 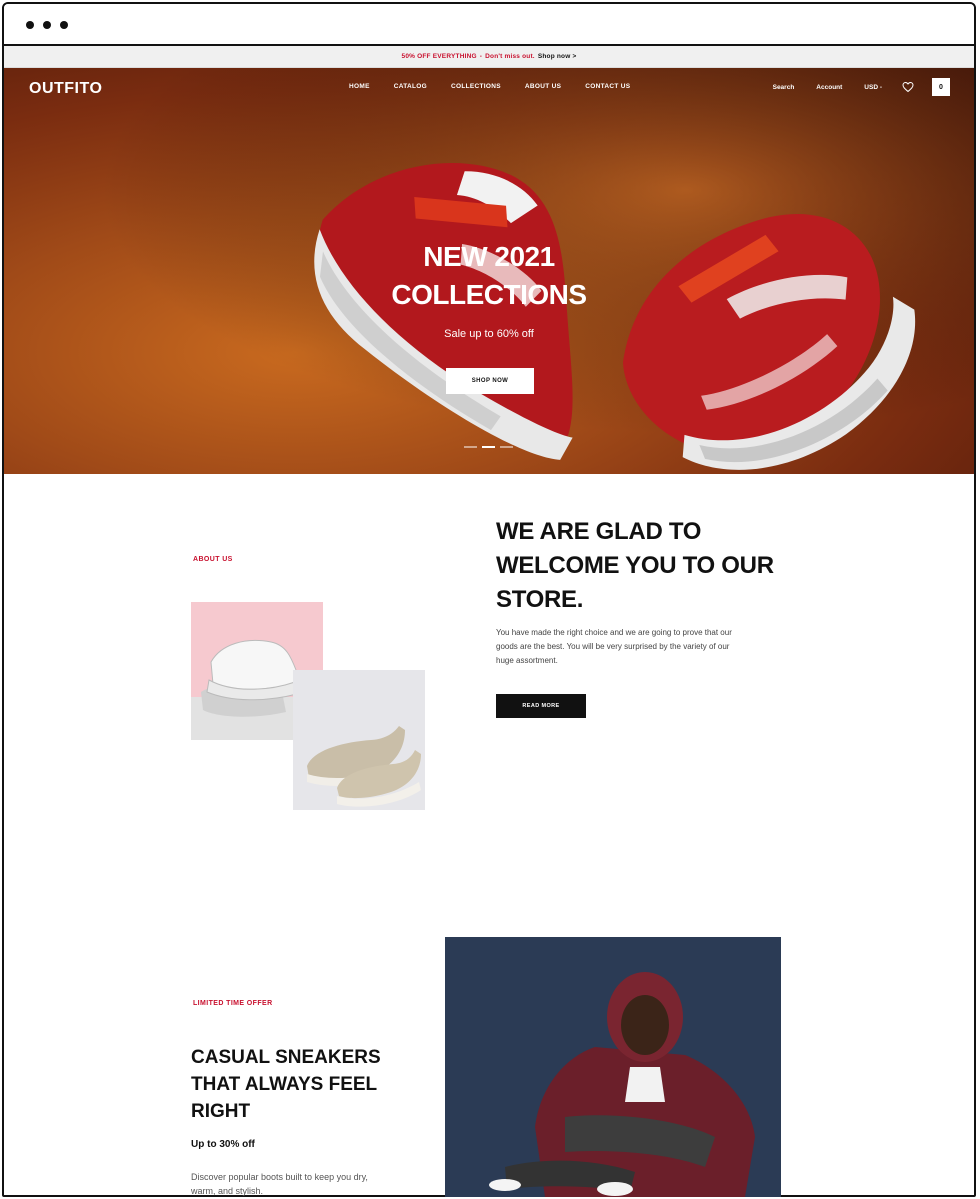 What do you see at coordinates (489, 294) in the screenshot?
I see `hero-title-line2: COLLECTIONS` at bounding box center [489, 294].